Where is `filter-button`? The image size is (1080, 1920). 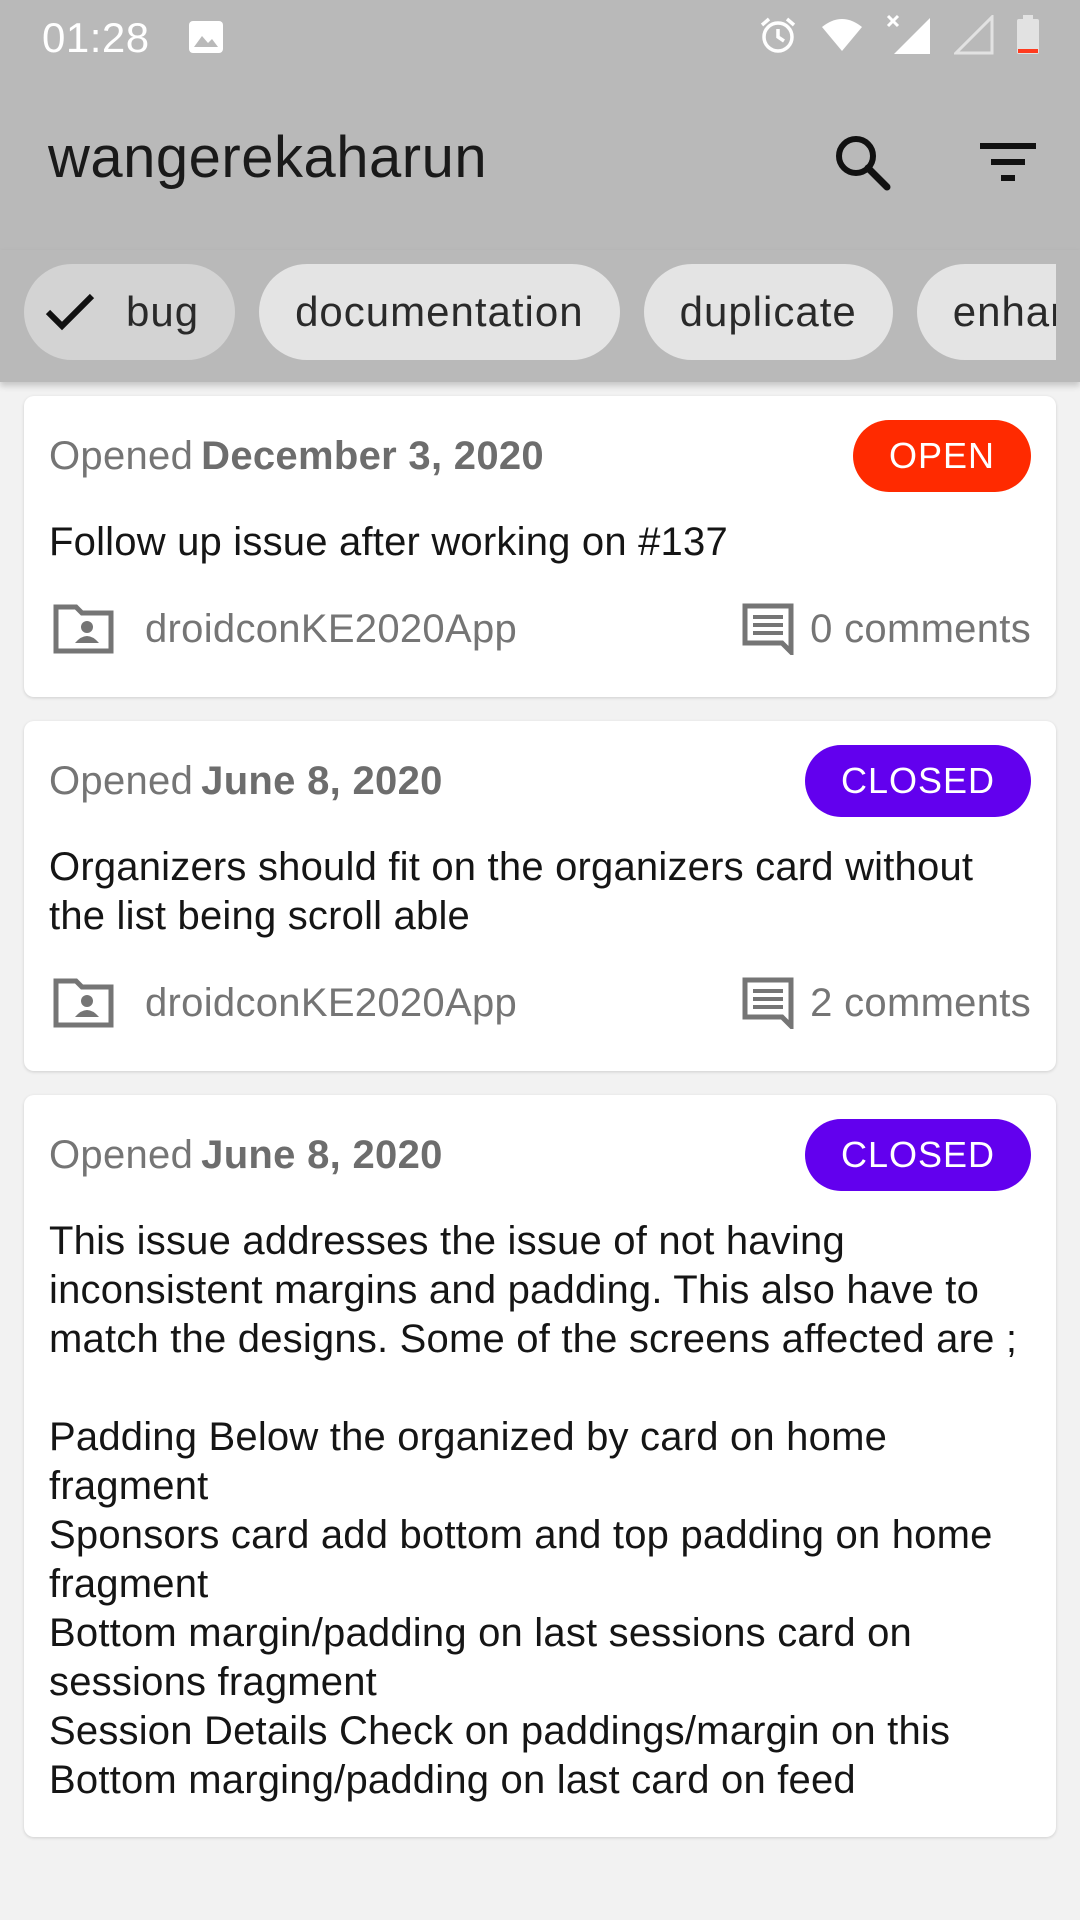 filter-button is located at coordinates (1008, 162).